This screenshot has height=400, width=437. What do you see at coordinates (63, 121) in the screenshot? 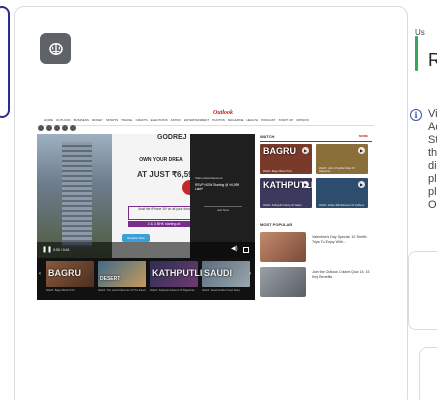
I see `nav-item: OUTLOOK` at bounding box center [63, 121].